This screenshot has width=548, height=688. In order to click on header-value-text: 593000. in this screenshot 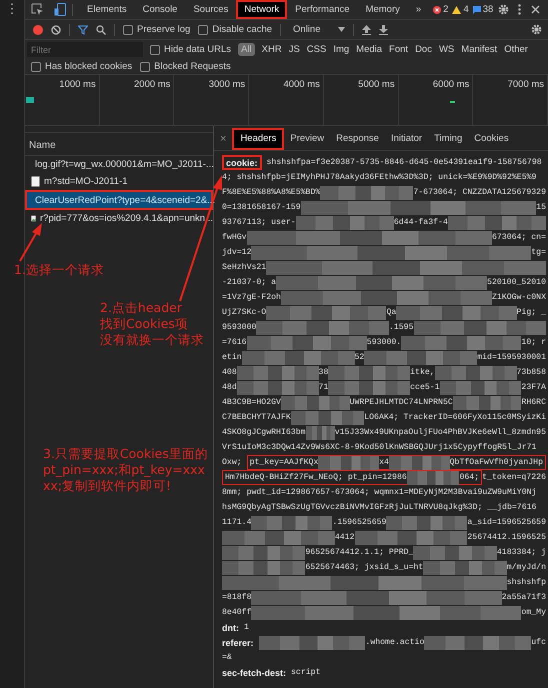, I will do `click(384, 342)`.